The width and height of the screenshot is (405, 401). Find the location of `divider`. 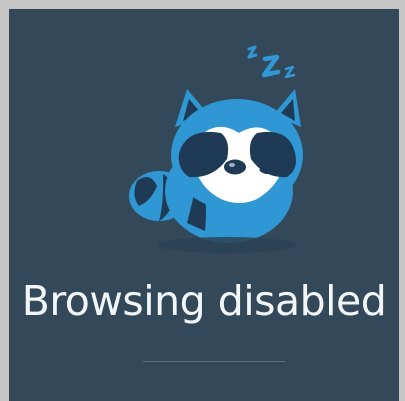

divider is located at coordinates (214, 361).